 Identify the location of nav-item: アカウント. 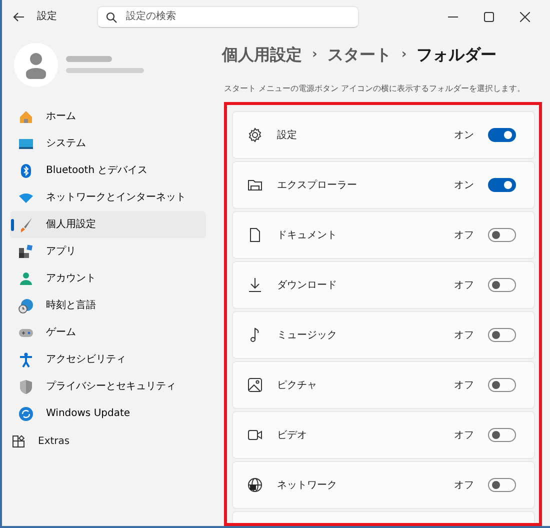
(108, 278).